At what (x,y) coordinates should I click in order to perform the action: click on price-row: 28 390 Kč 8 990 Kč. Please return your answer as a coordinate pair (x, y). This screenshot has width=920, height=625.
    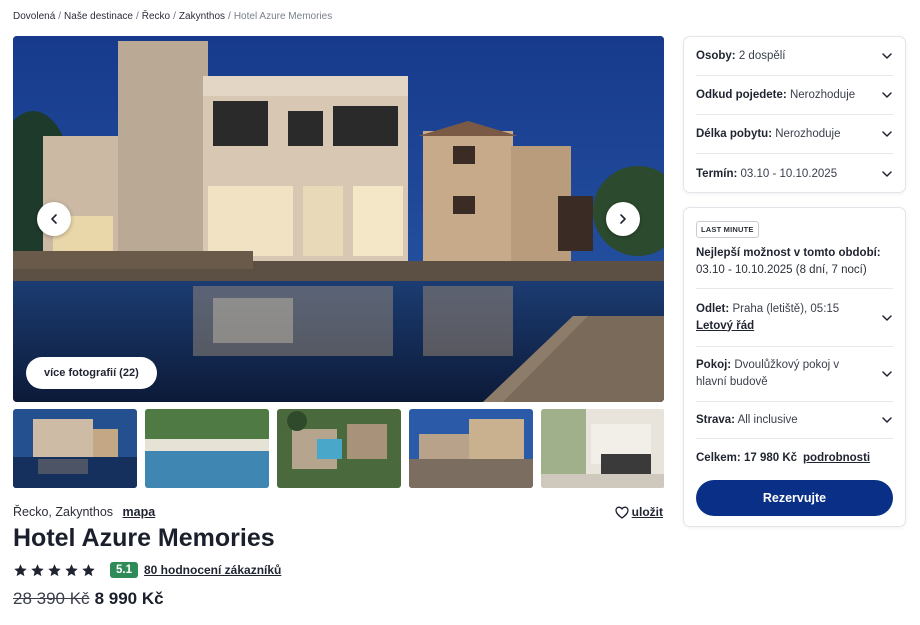
    Looking at the image, I should click on (88, 599).